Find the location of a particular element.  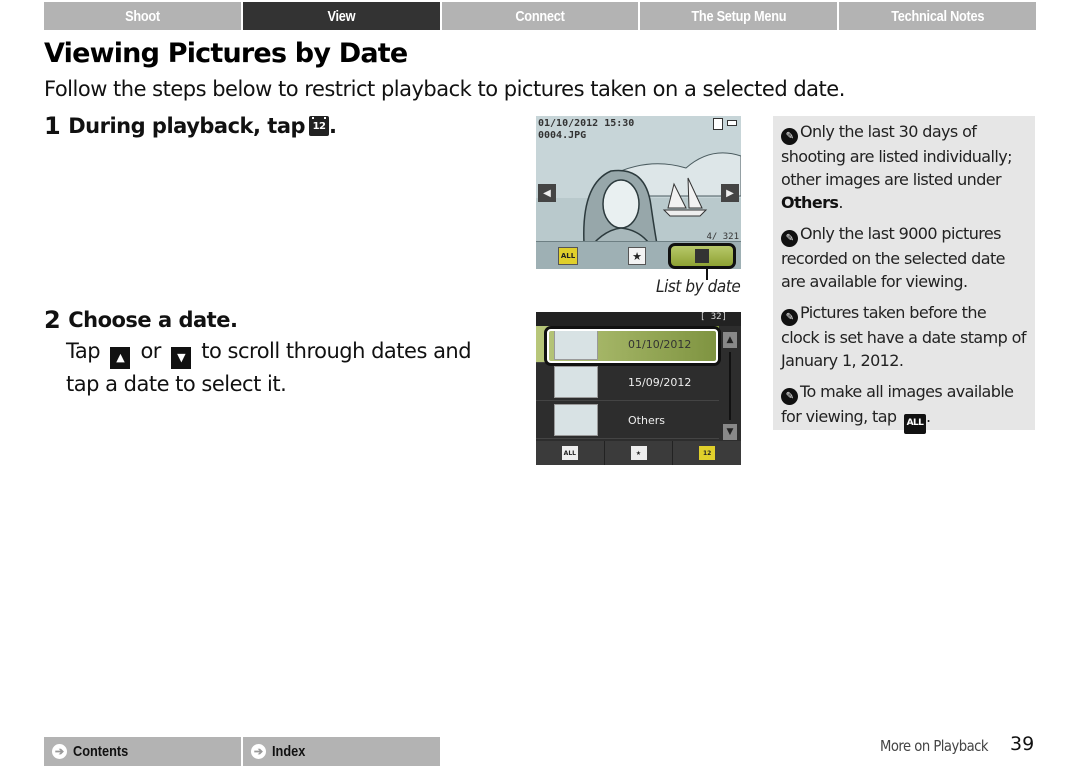

scroll-up-button: ▲ is located at coordinates (730, 340).